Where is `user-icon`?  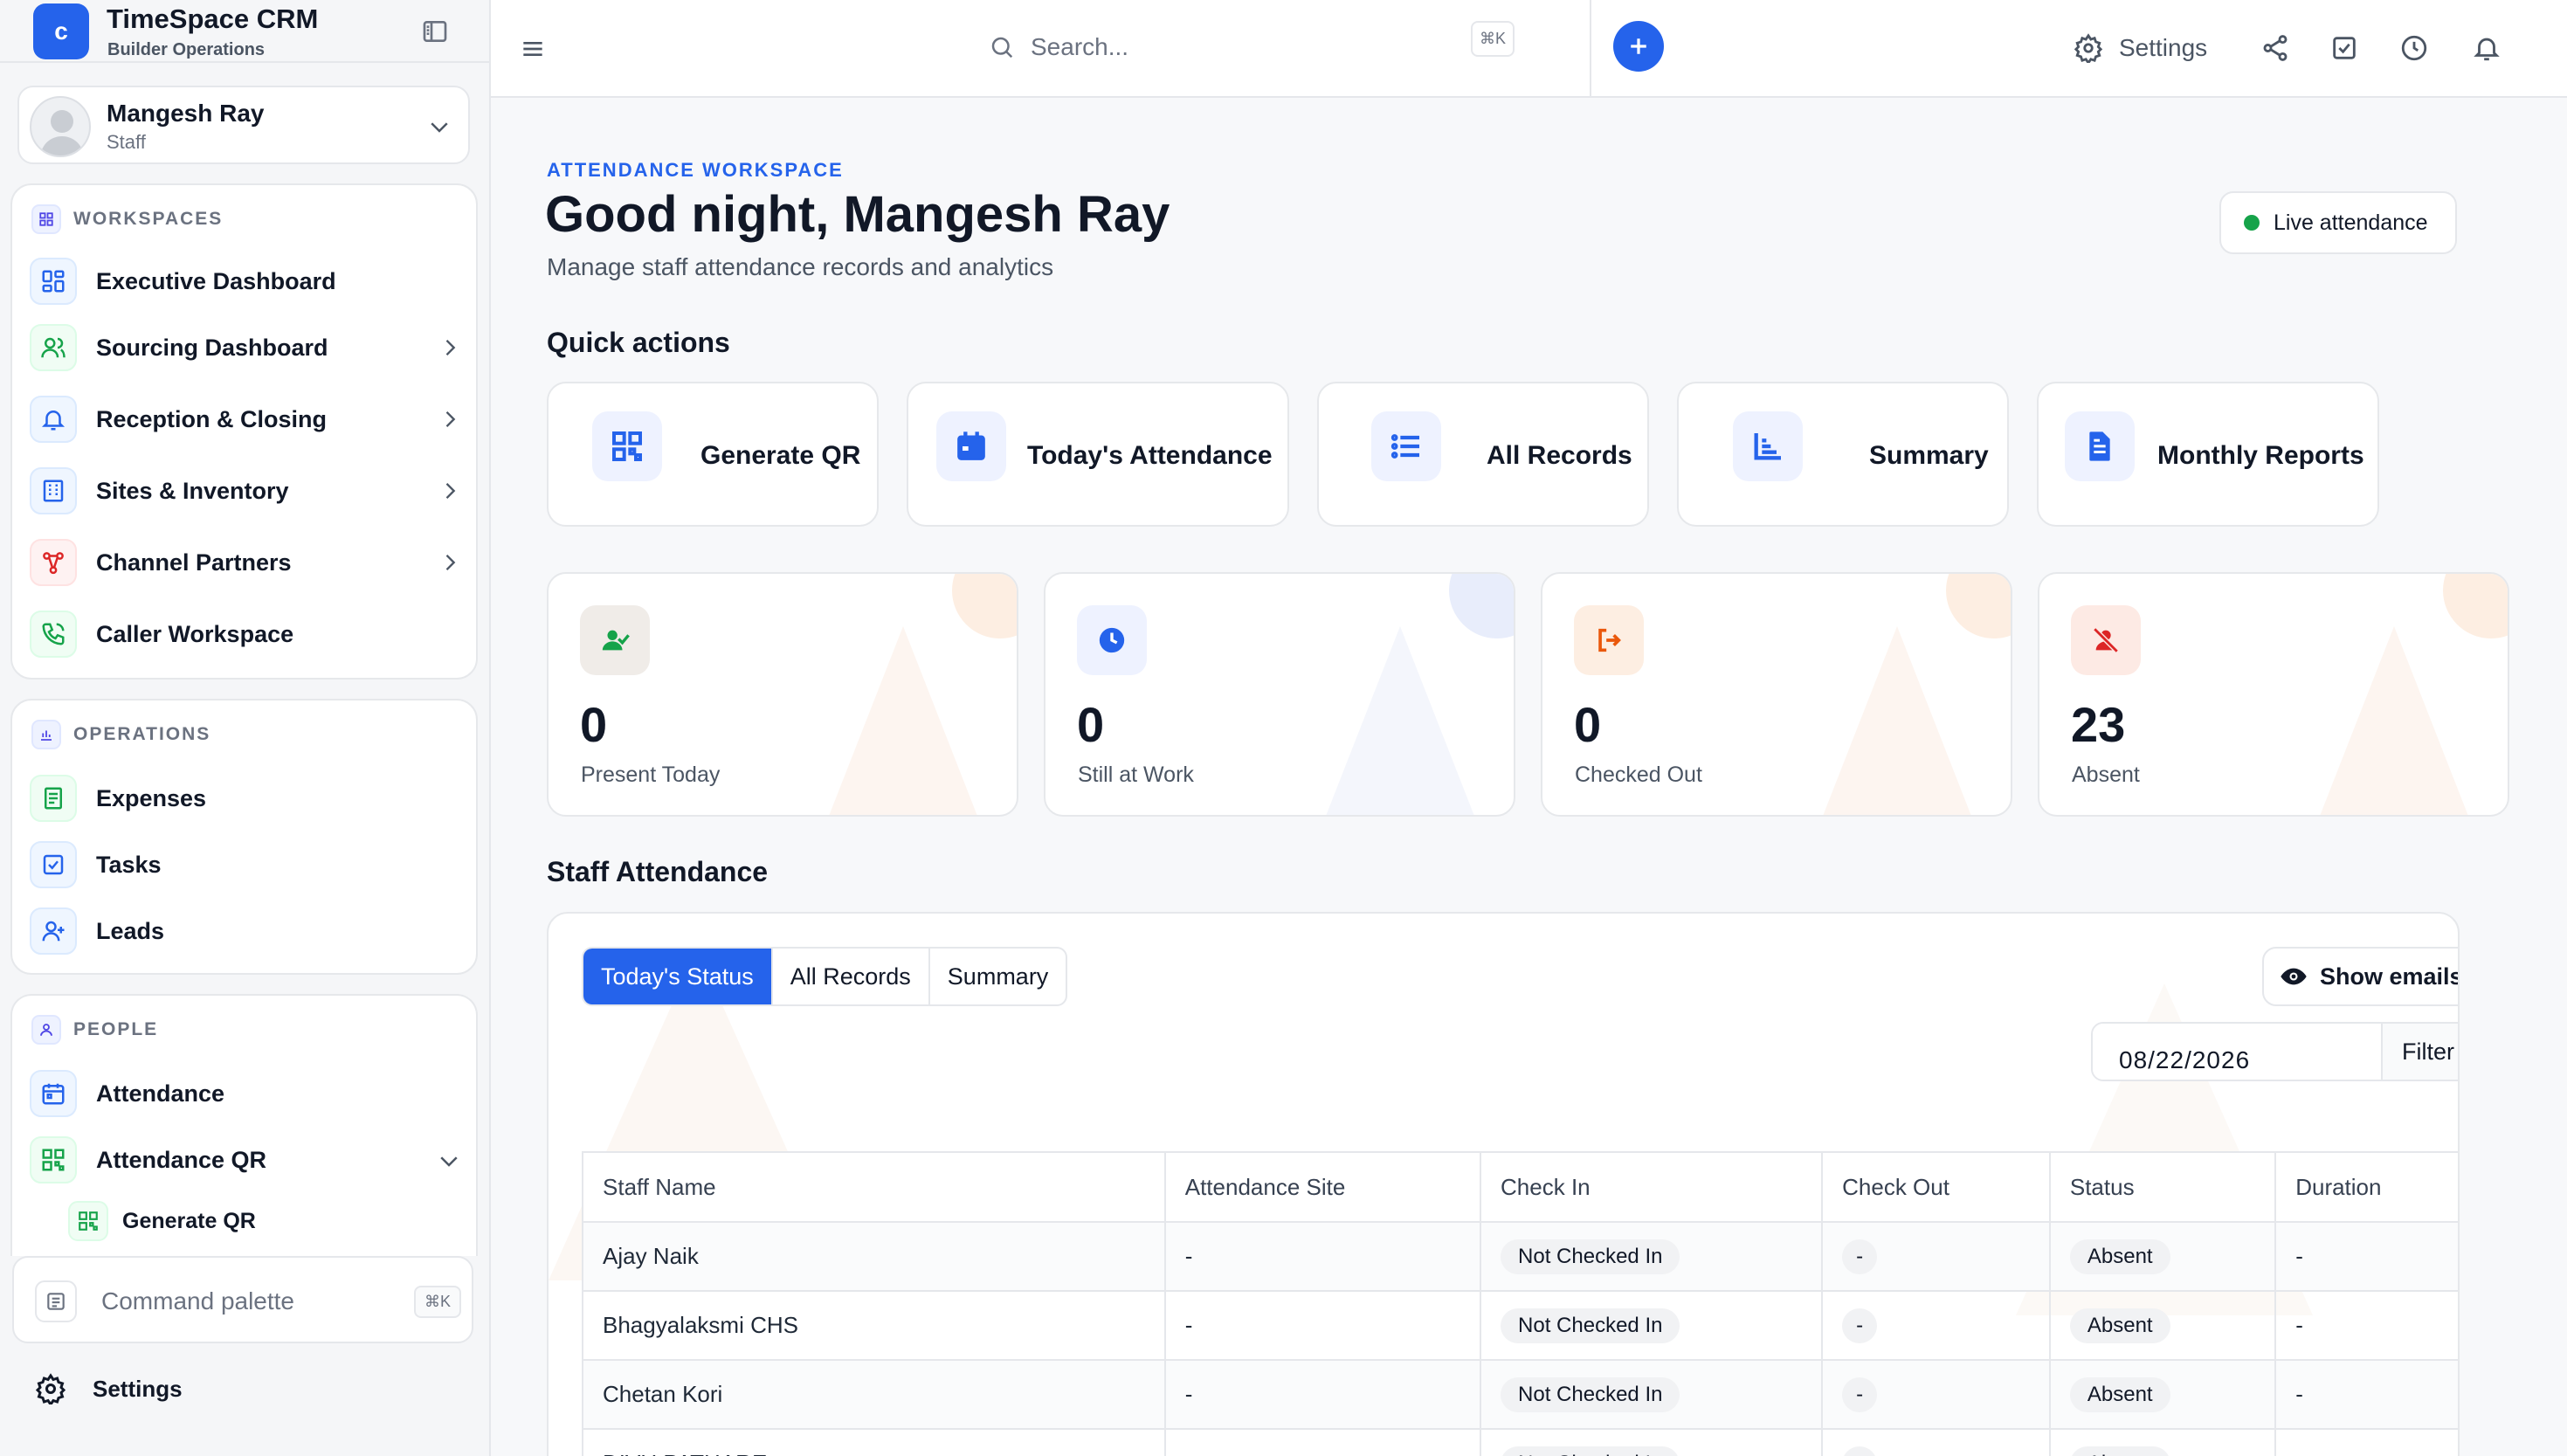
user-icon is located at coordinates (46, 1030).